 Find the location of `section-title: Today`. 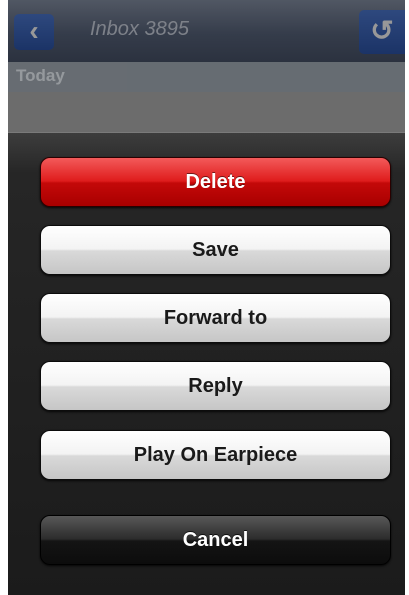

section-title: Today is located at coordinates (40, 75).